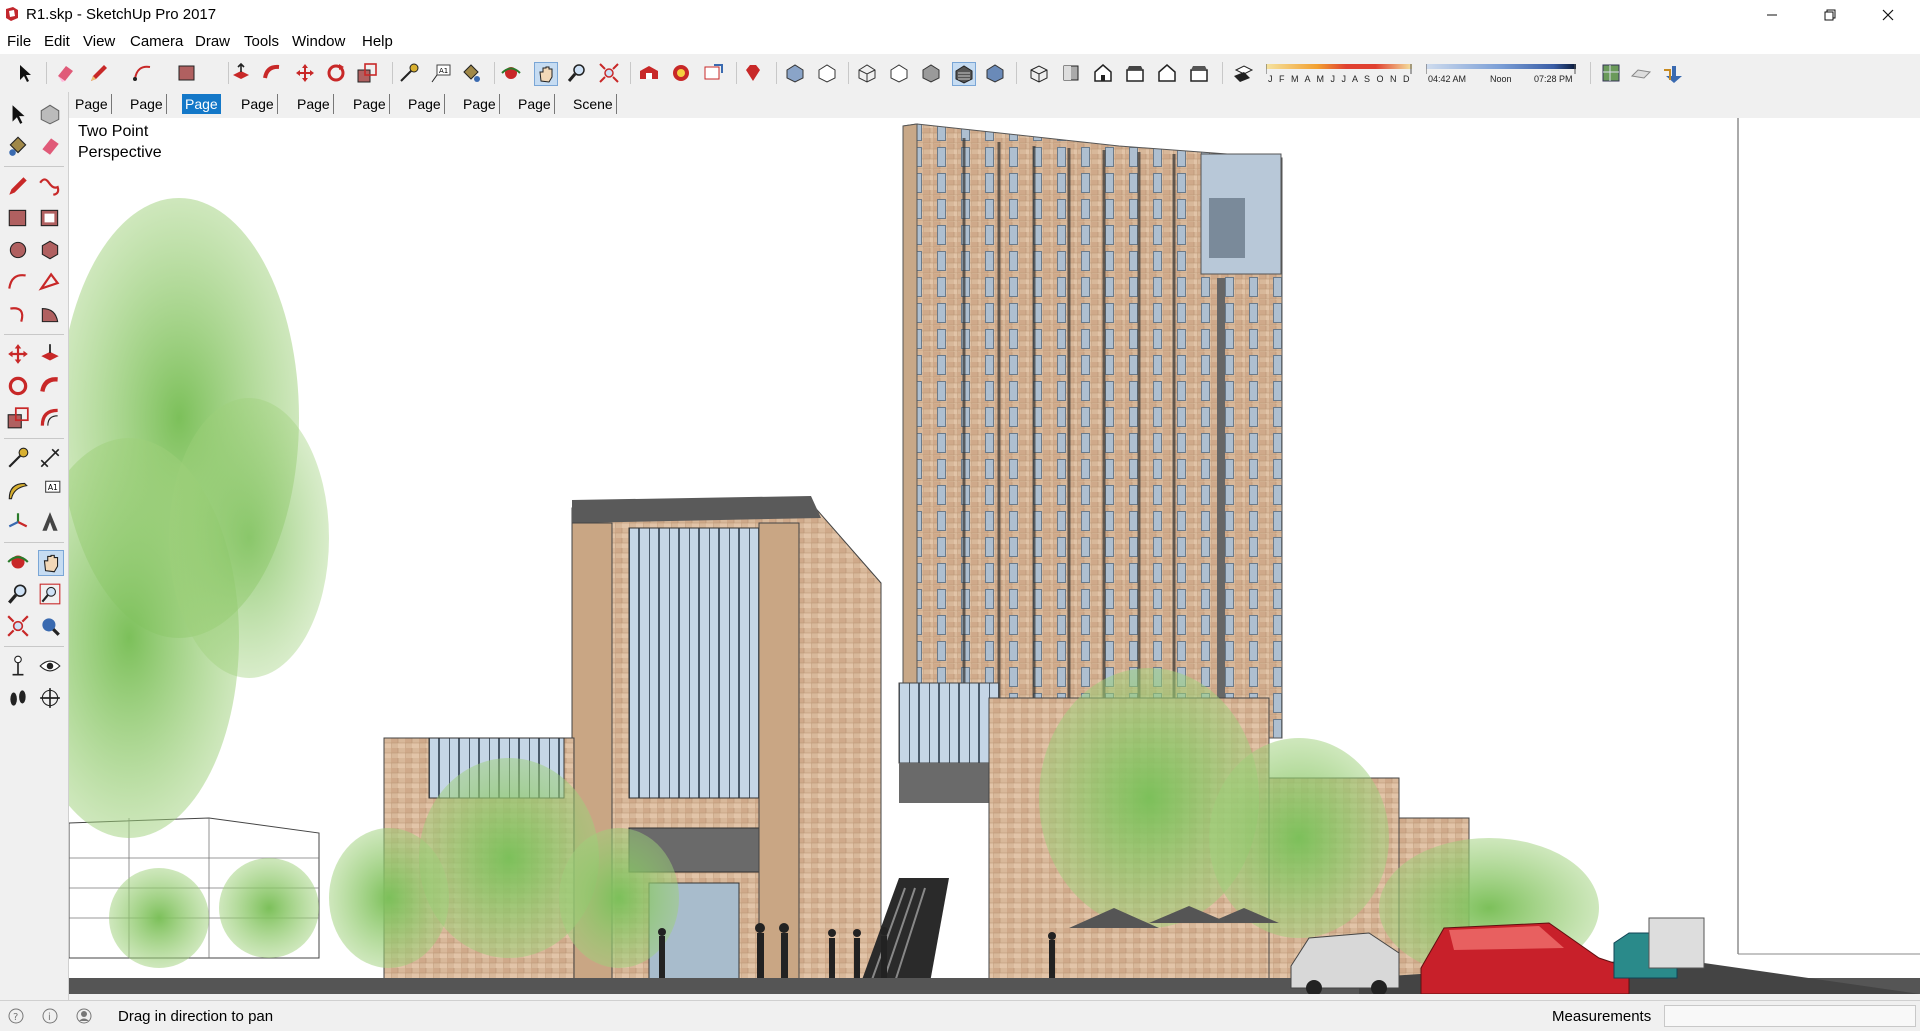 This screenshot has width=1920, height=1031. What do you see at coordinates (899, 73) in the screenshot?
I see `hidden-line-icon` at bounding box center [899, 73].